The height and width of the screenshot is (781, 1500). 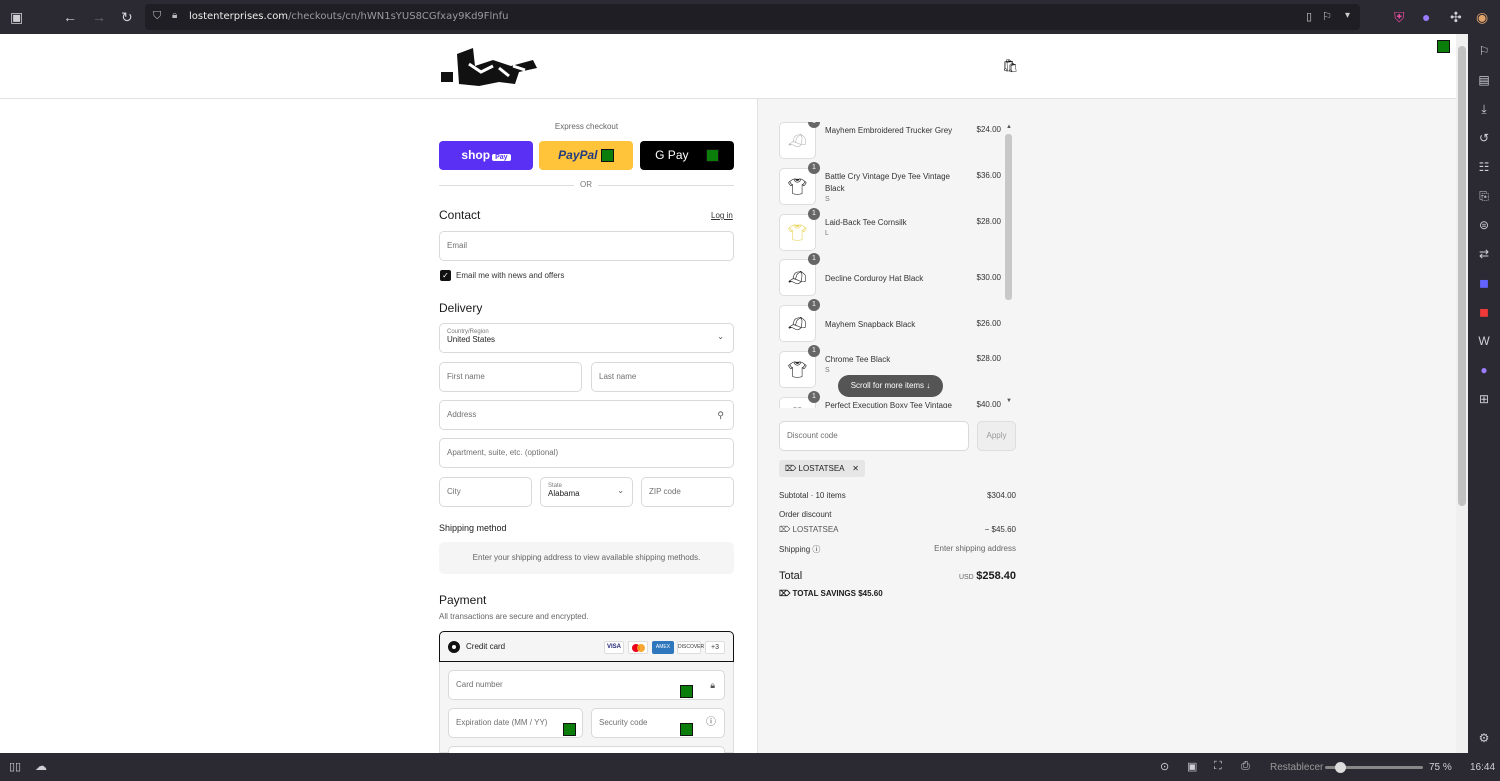 What do you see at coordinates (1218, 766) in the screenshot?
I see `fullscreen-icon: ⛶` at bounding box center [1218, 766].